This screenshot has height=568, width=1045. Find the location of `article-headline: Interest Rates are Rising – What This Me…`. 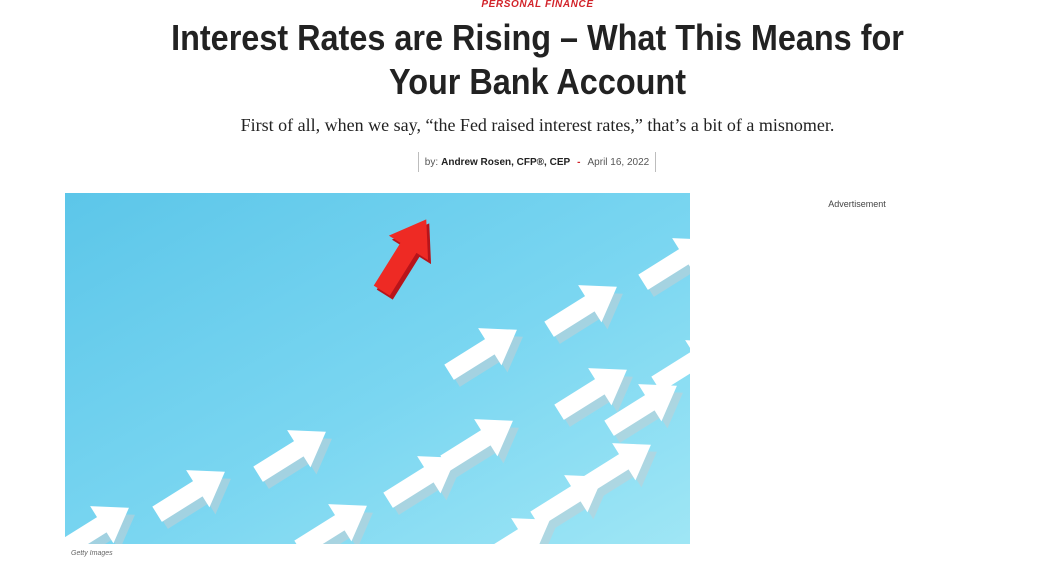

article-headline: Interest Rates are Rising – What This Me… is located at coordinates (537, 59).